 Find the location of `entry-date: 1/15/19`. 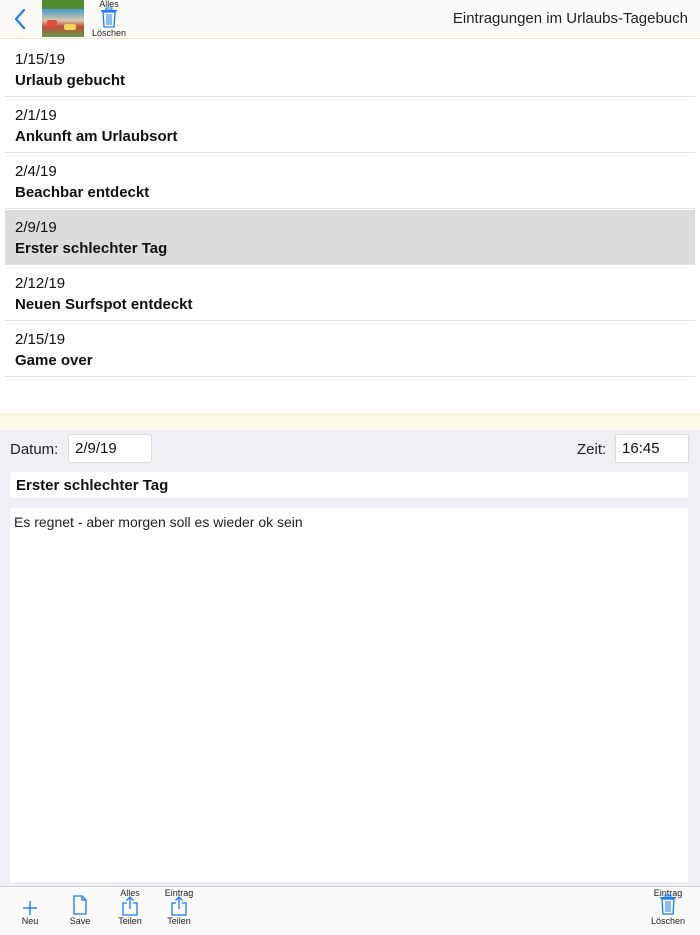

entry-date: 1/15/19 is located at coordinates (40, 59).